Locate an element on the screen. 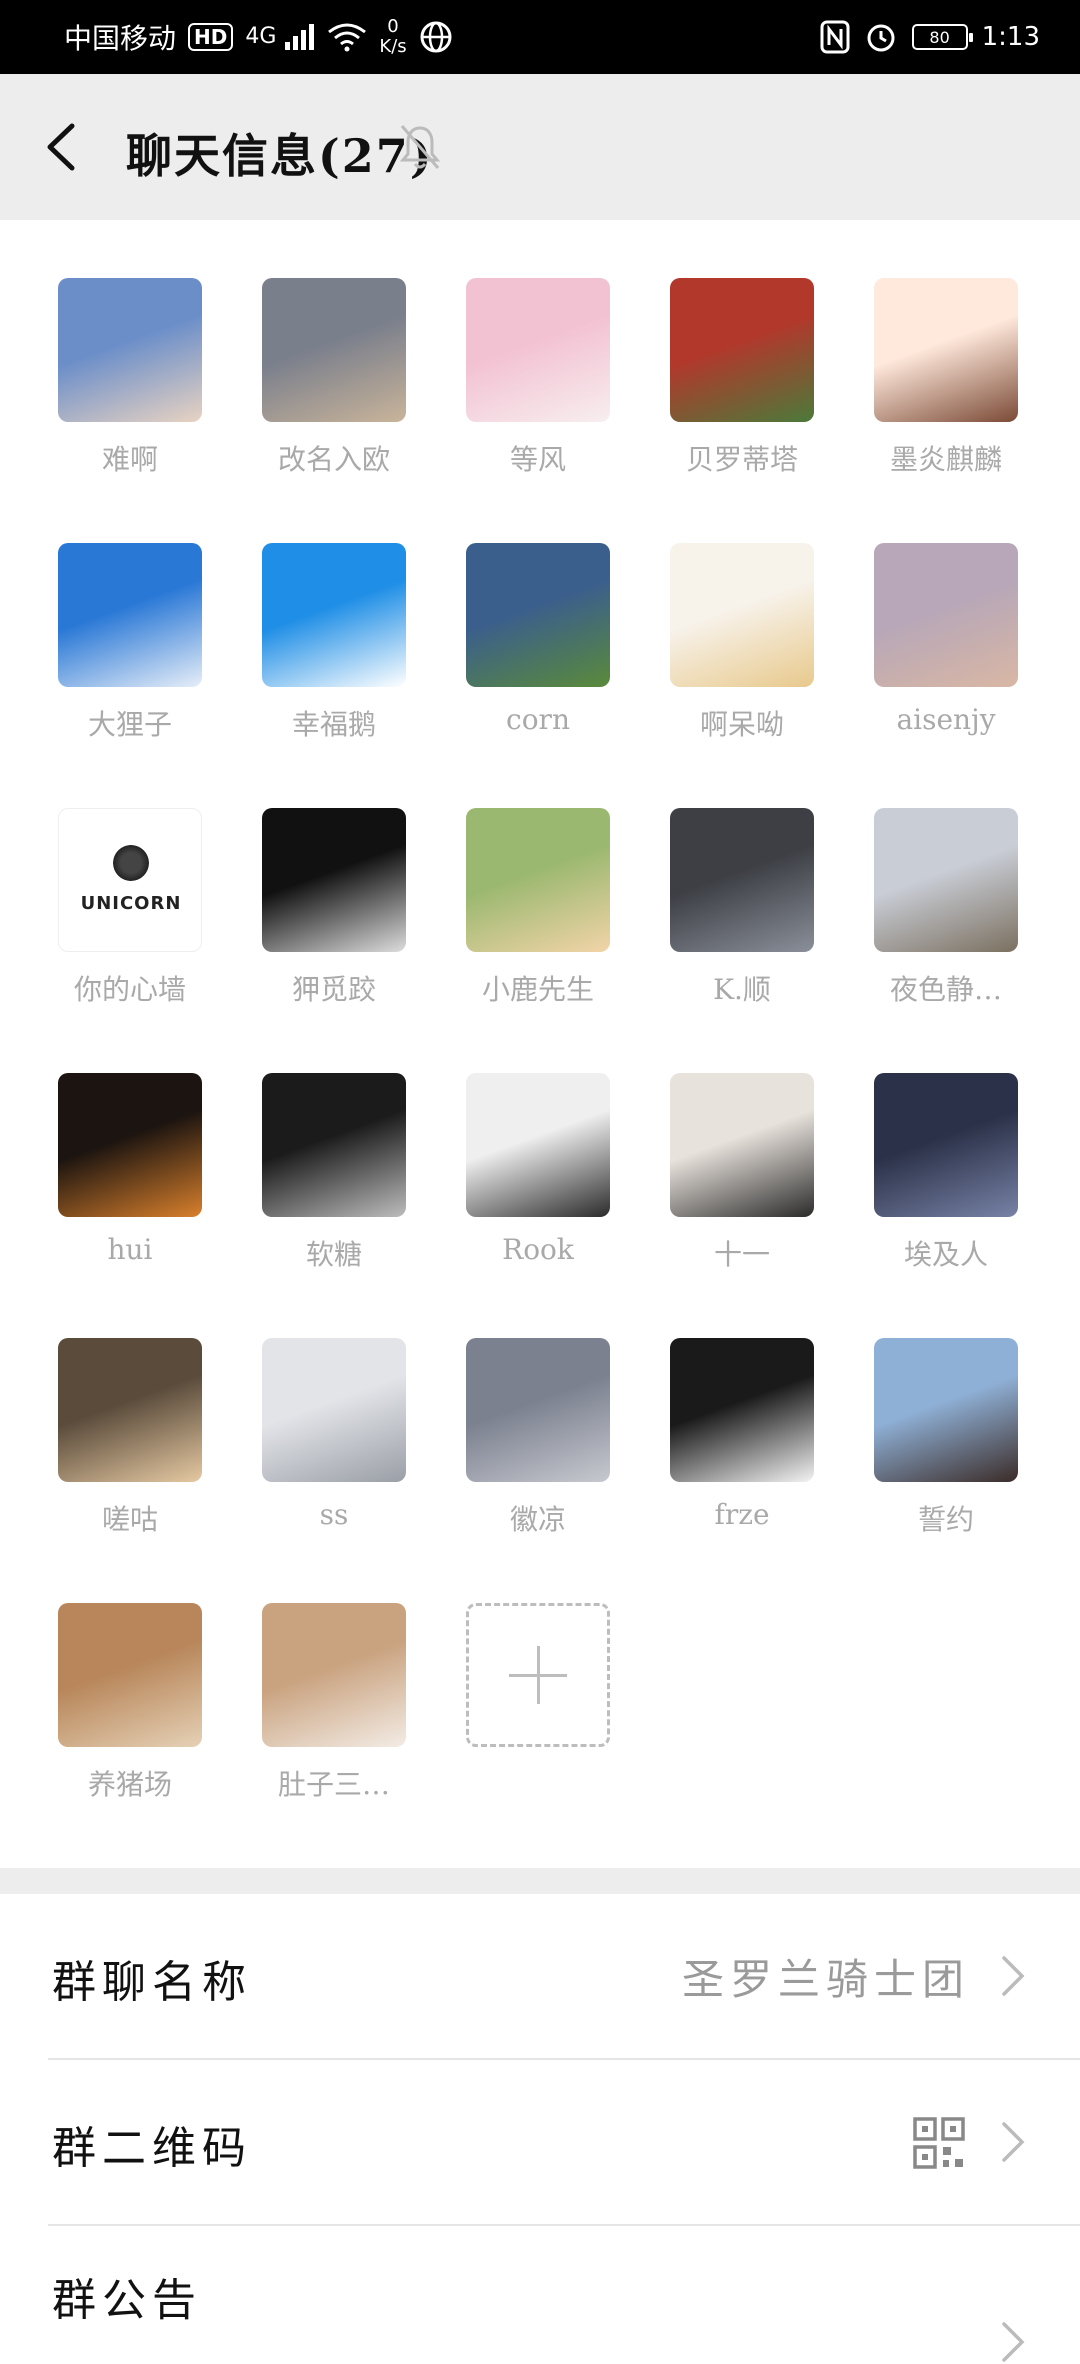 This screenshot has width=1080, height=2364. member-item: 誓约 is located at coordinates (934, 1408).